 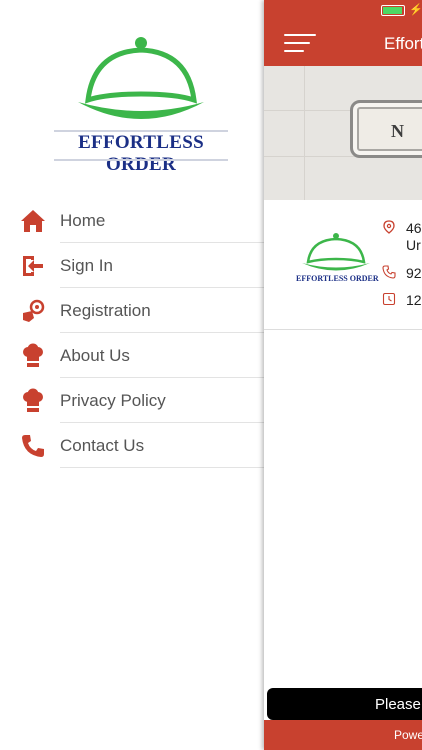 What do you see at coordinates (141, 160) in the screenshot?
I see `logo-rule-bottom` at bounding box center [141, 160].